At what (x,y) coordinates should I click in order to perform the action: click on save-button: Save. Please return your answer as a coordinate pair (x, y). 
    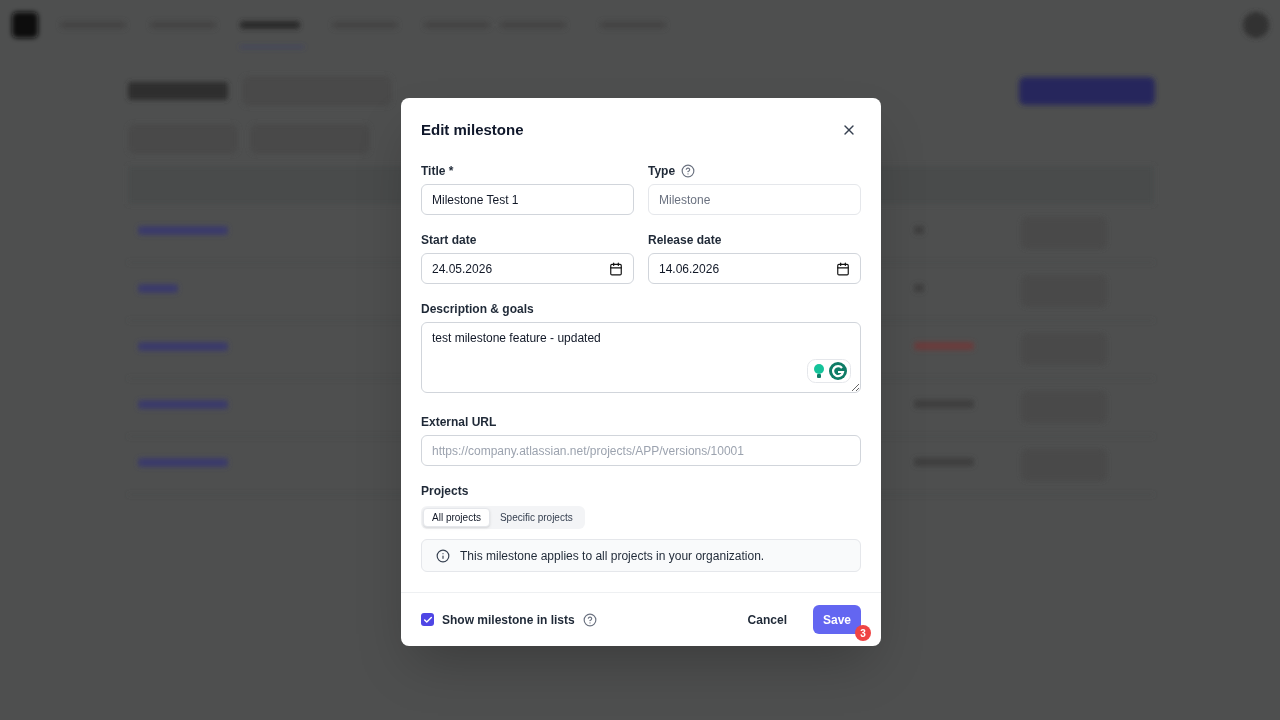
    Looking at the image, I should click on (836, 619).